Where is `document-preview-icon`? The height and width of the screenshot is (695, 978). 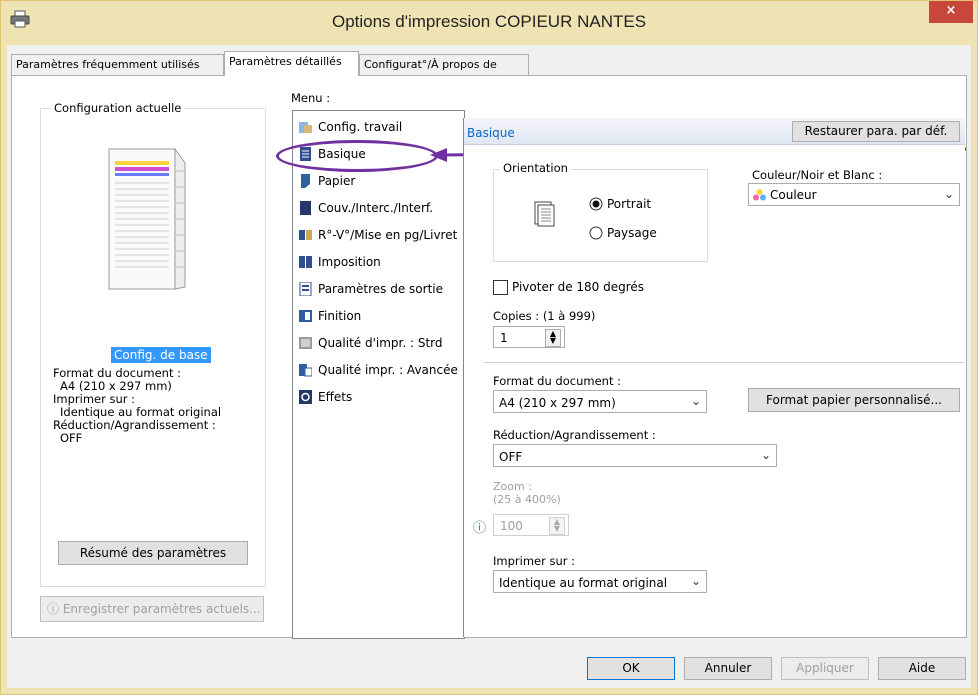 document-preview-icon is located at coordinates (147, 218).